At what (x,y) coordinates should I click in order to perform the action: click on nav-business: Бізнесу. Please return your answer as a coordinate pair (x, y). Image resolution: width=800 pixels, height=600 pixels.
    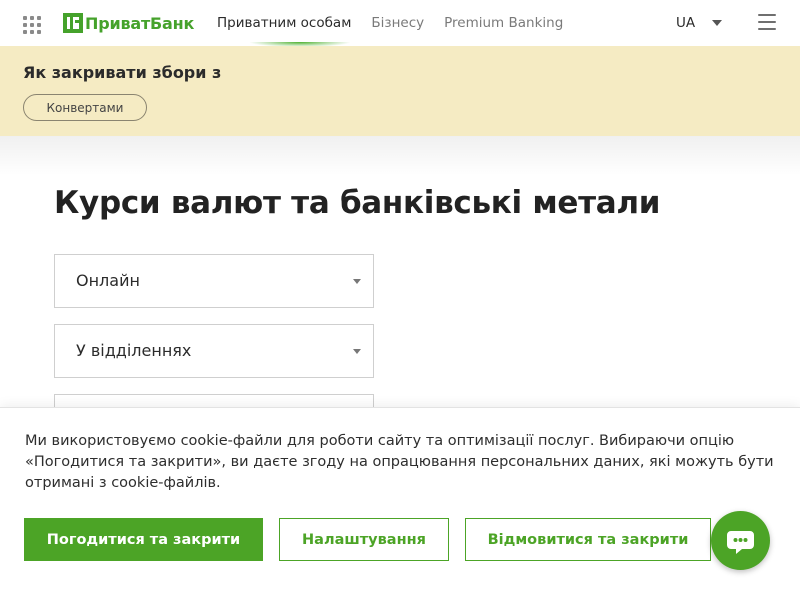
    Looking at the image, I should click on (397, 23).